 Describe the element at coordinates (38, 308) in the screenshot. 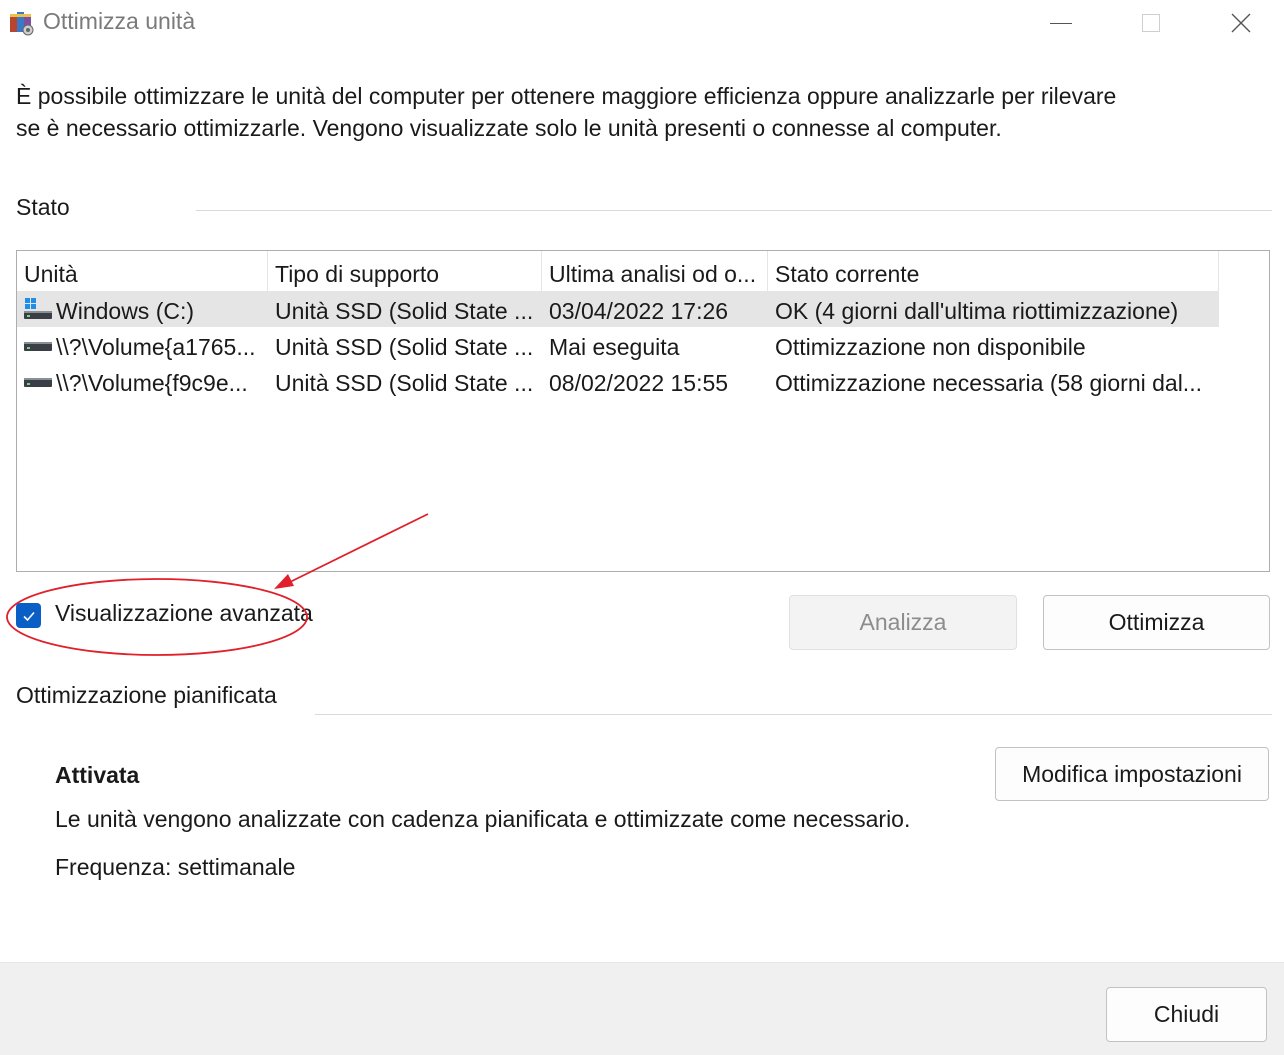

I see `windows-drive-icon` at that location.